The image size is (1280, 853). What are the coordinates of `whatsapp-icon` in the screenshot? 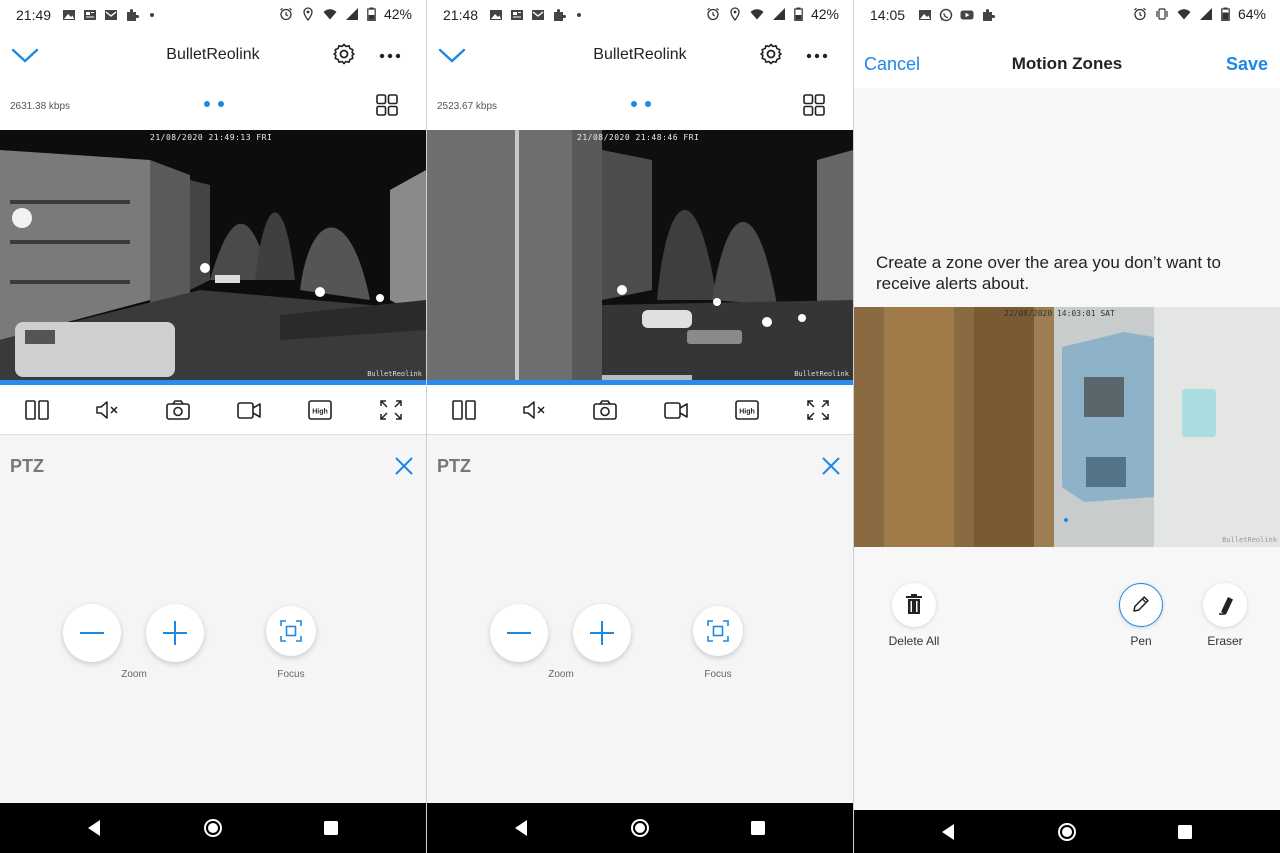 It's located at (946, 15).